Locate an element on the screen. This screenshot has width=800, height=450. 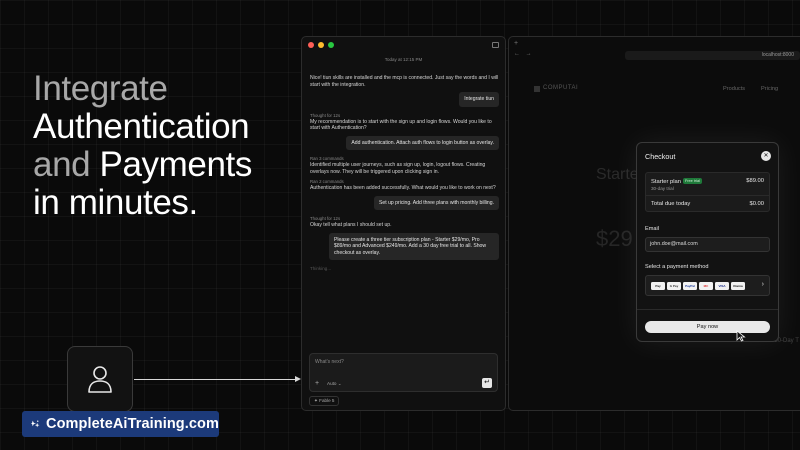
checkout-separator is located at coordinates (707, 309).